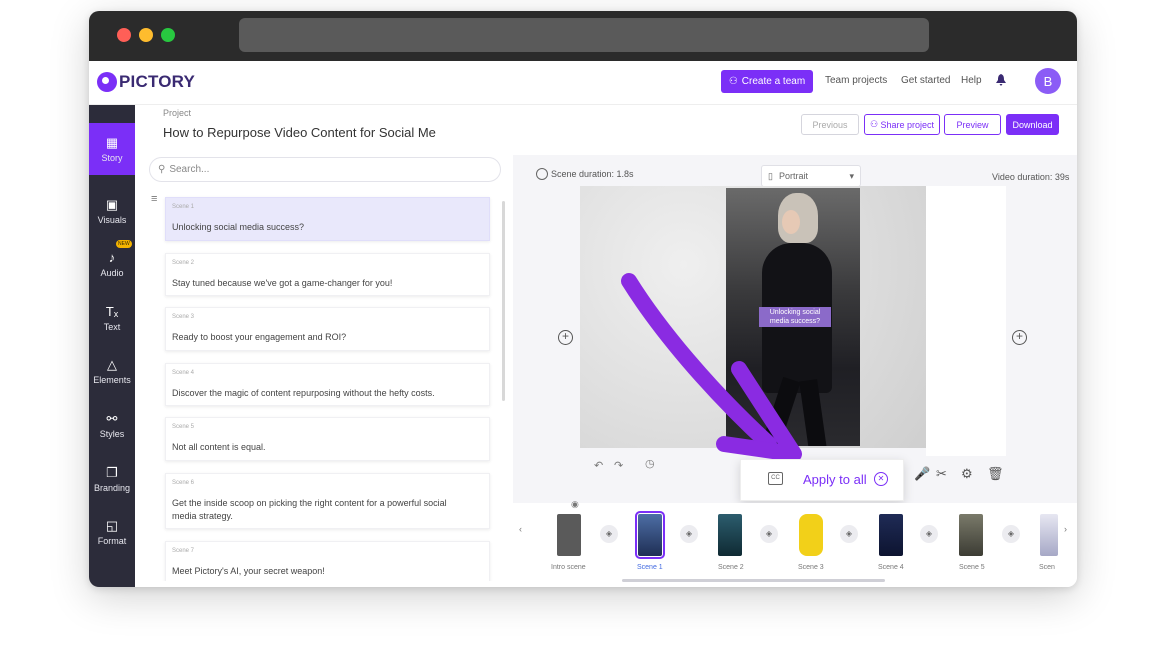 The image size is (1160, 653). I want to click on help-link: Help, so click(971, 80).